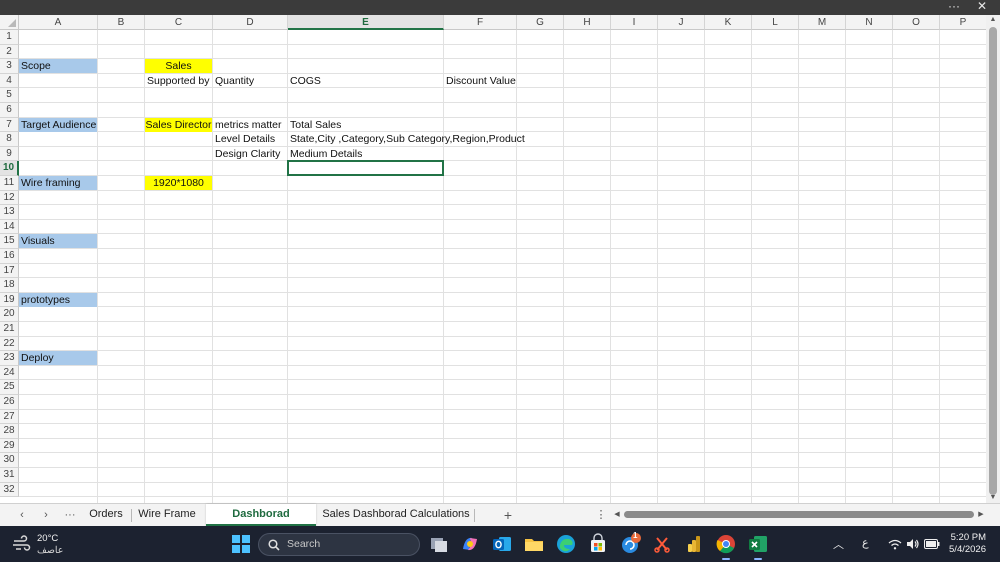 This screenshot has height=562, width=1000. I want to click on row-header-13: 13, so click(9, 212).